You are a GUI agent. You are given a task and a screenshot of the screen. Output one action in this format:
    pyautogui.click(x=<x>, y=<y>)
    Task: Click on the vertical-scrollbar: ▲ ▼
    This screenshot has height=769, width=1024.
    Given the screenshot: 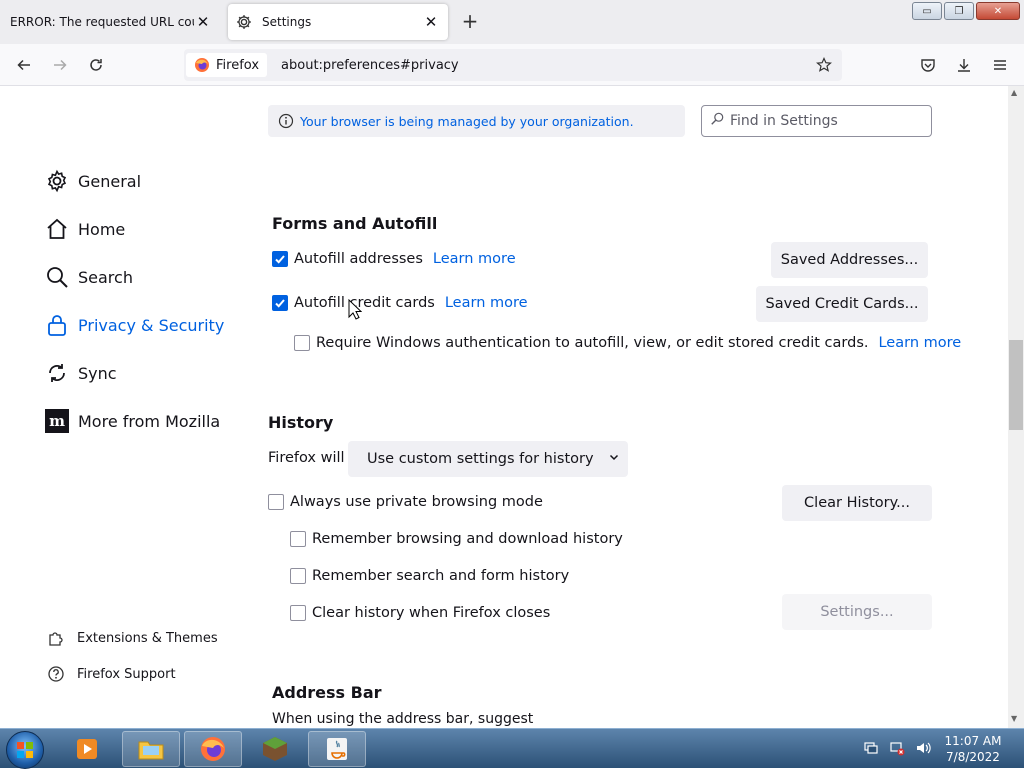 What is the action you would take?
    pyautogui.click(x=1016, y=407)
    